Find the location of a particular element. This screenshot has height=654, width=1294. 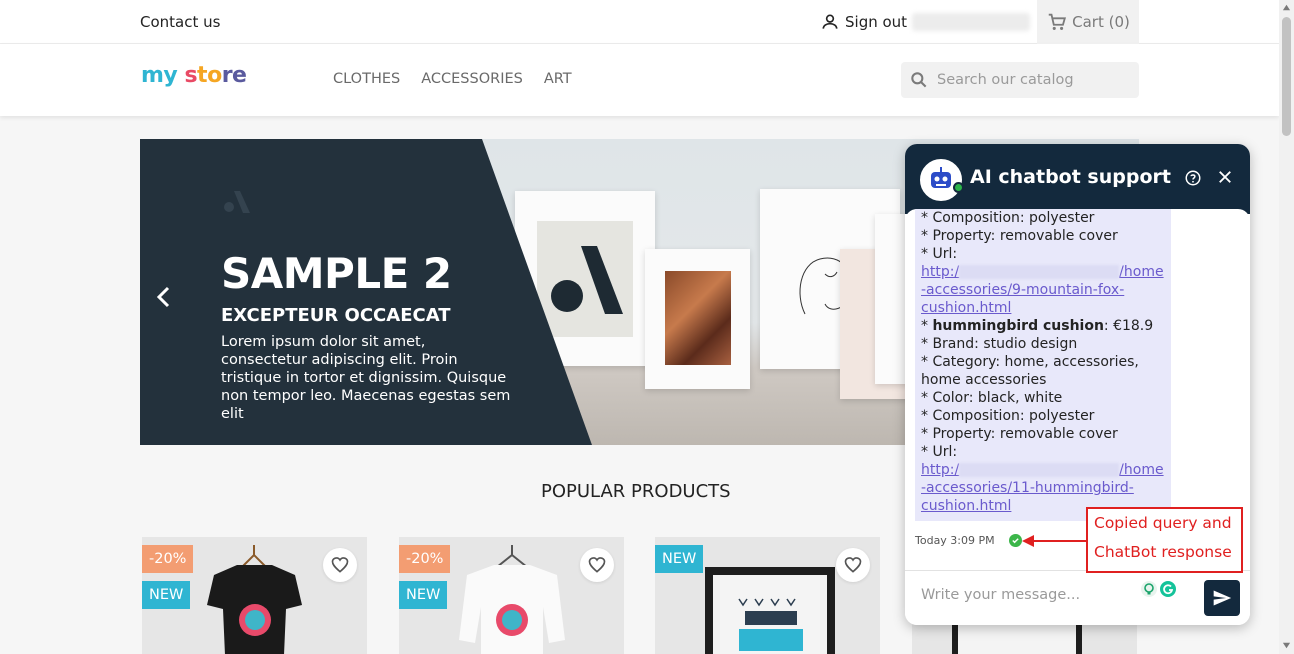

cart-button: Cart (0) is located at coordinates (1088, 22).